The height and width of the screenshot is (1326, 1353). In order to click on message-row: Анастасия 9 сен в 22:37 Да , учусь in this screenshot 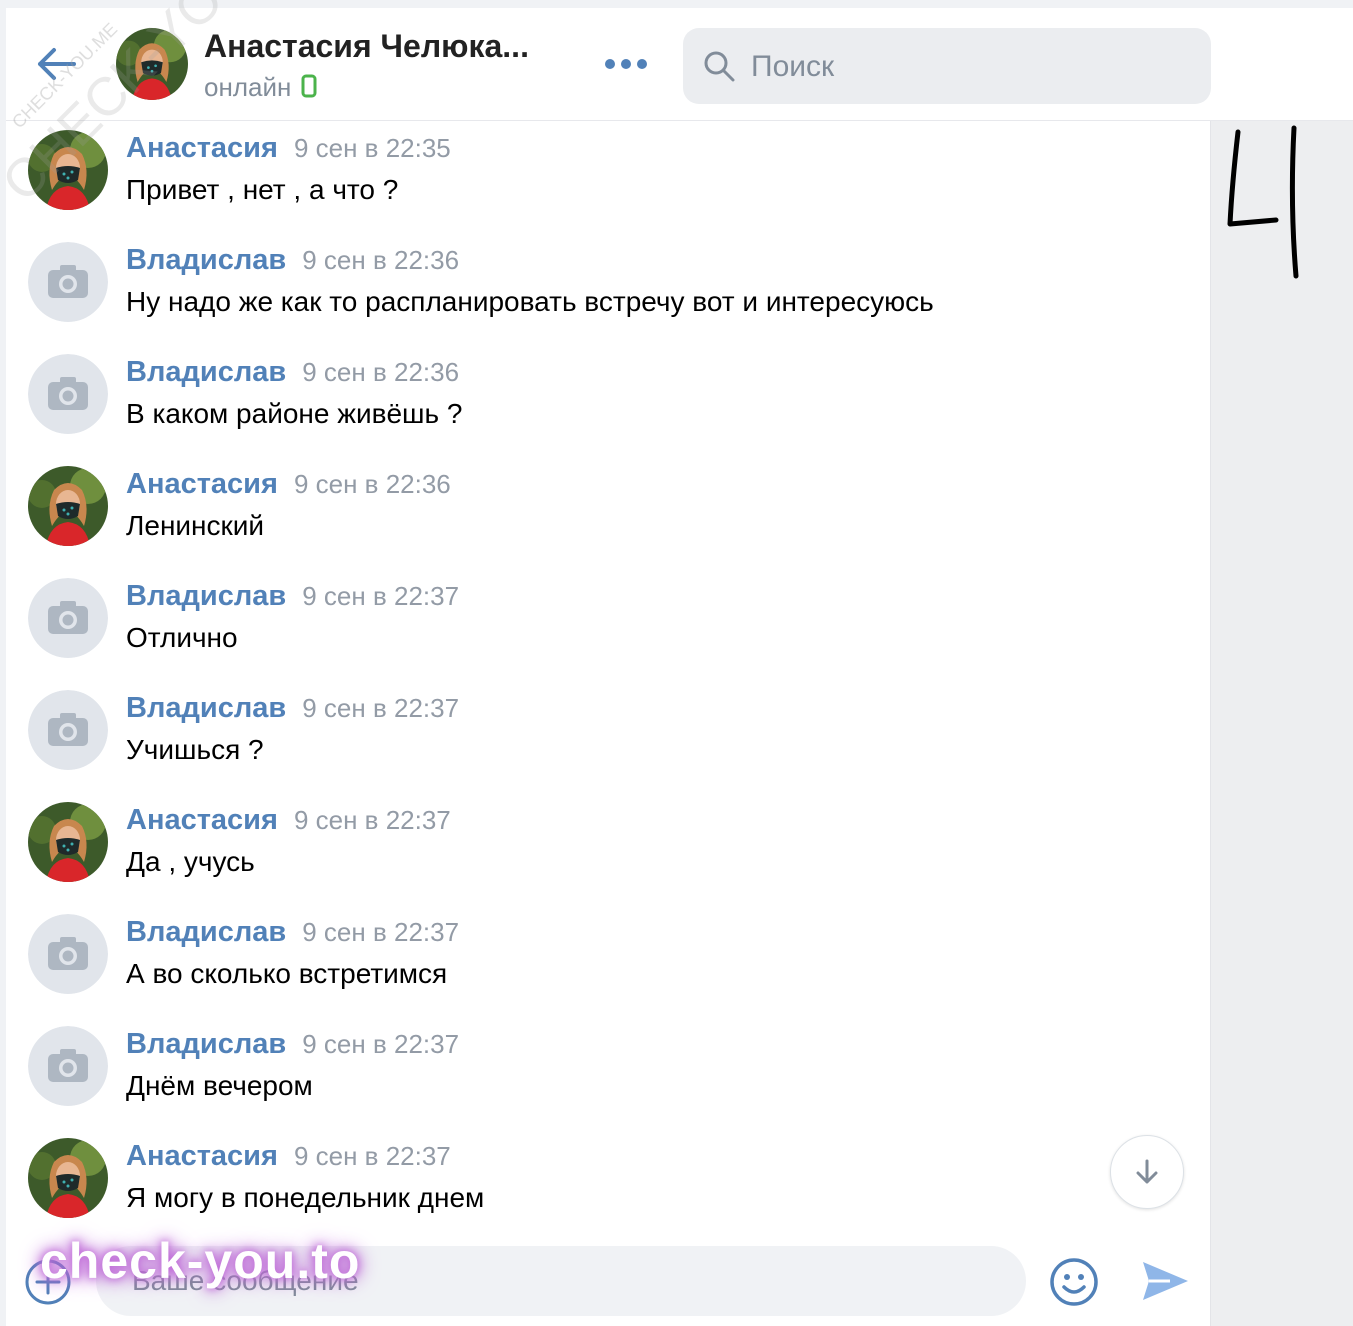, I will do `click(606, 848)`.